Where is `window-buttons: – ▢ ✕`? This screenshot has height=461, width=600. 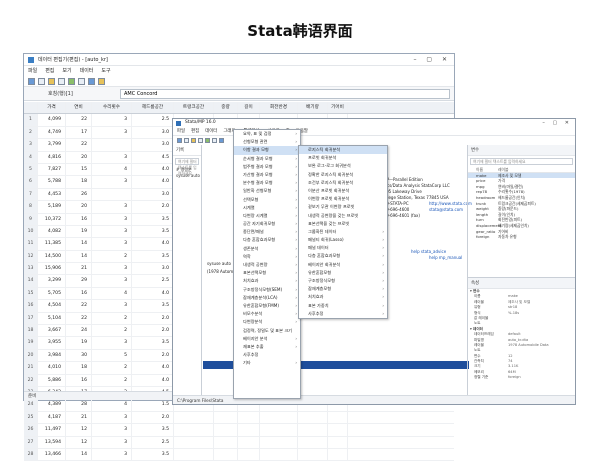 window-buttons: – ▢ ✕ is located at coordinates (432, 60).